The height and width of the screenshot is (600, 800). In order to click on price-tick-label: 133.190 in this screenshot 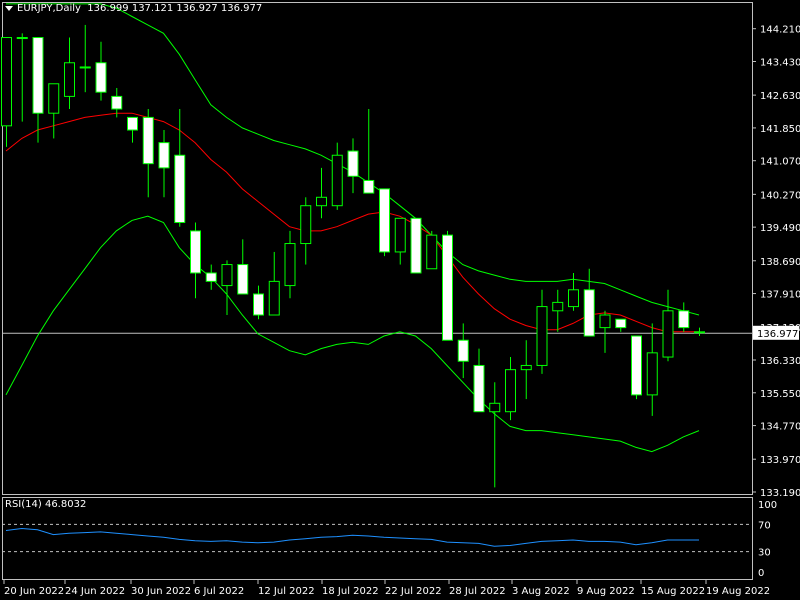, I will do `click(780, 493)`.